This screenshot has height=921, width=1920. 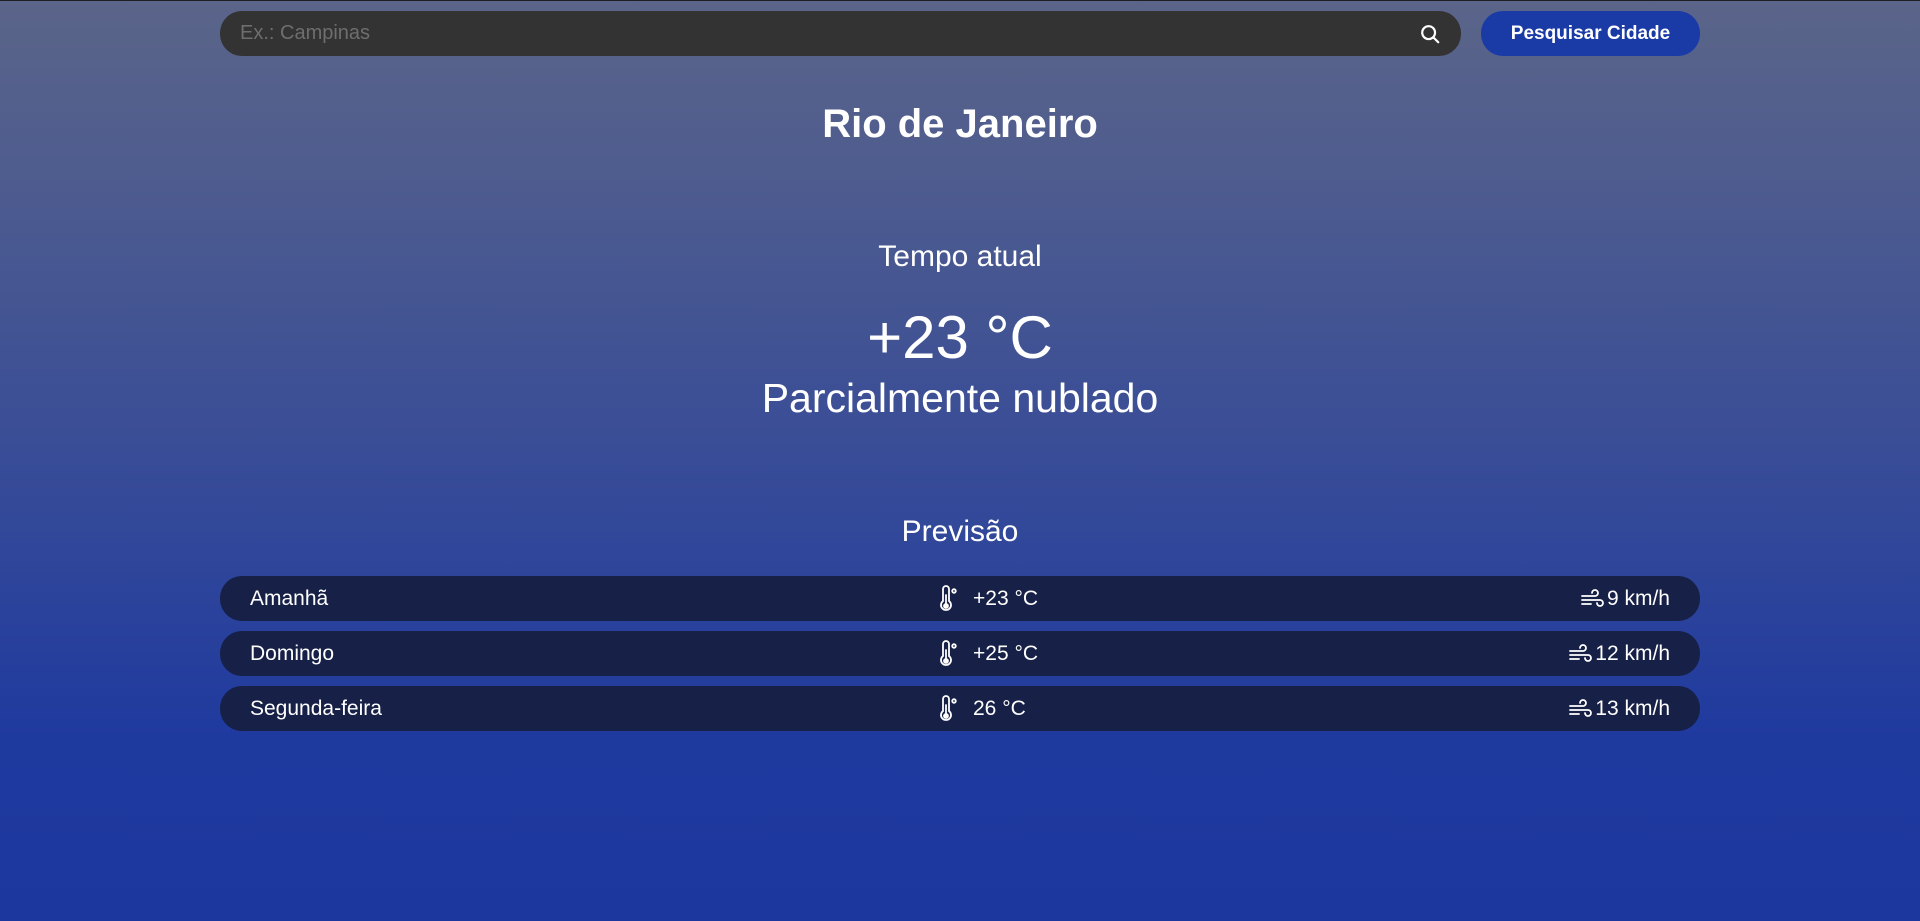 I want to click on city-title: Rio de Janeiro, so click(x=960, y=124).